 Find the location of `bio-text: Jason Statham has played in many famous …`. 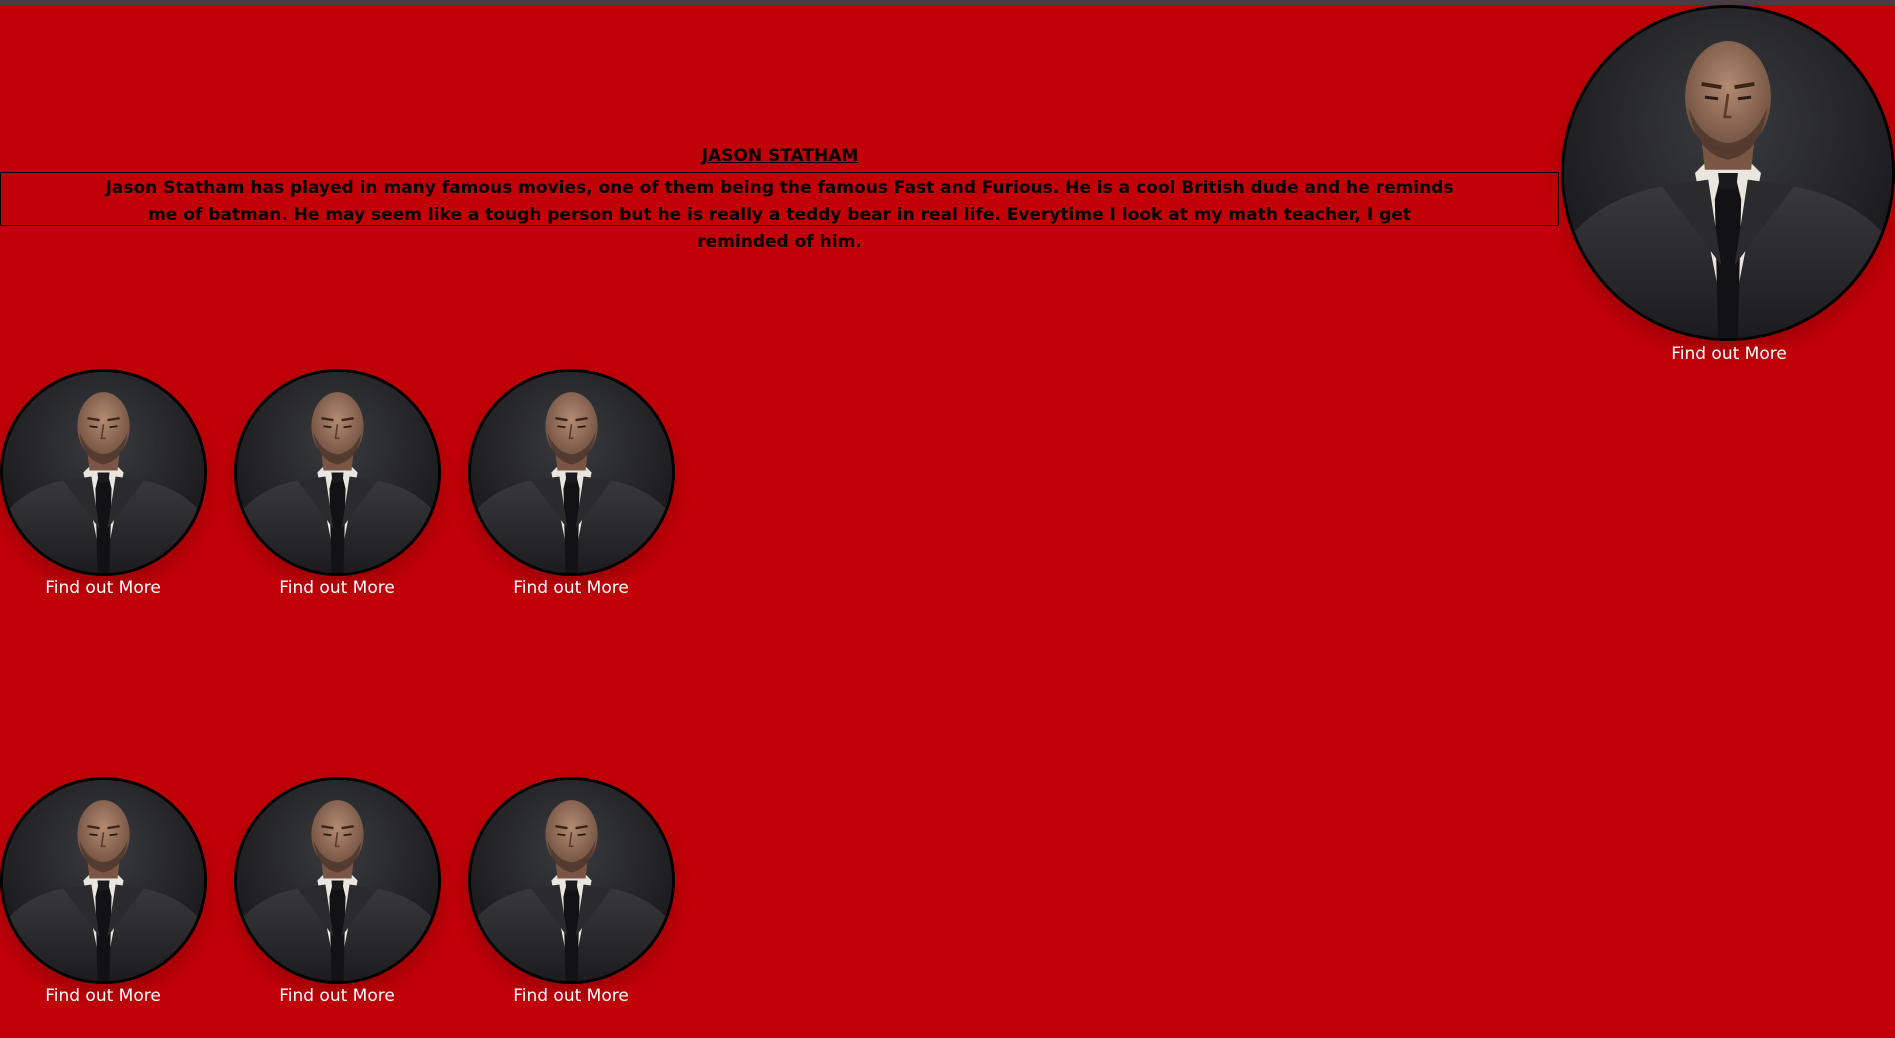

bio-text: Jason Statham has played in many famous … is located at coordinates (779, 212).